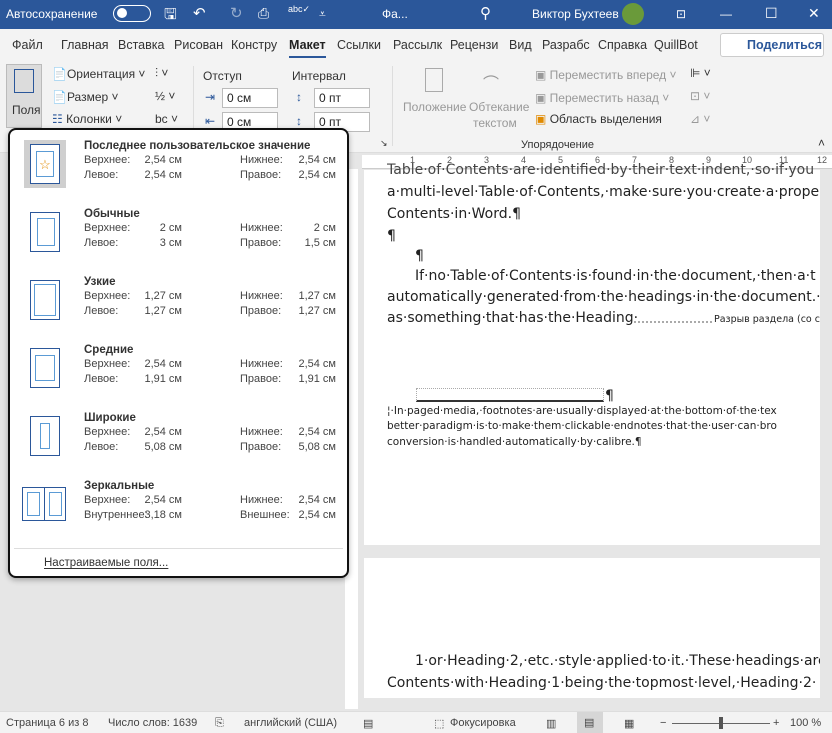  I want to click on footnote-separator, so click(510, 395).